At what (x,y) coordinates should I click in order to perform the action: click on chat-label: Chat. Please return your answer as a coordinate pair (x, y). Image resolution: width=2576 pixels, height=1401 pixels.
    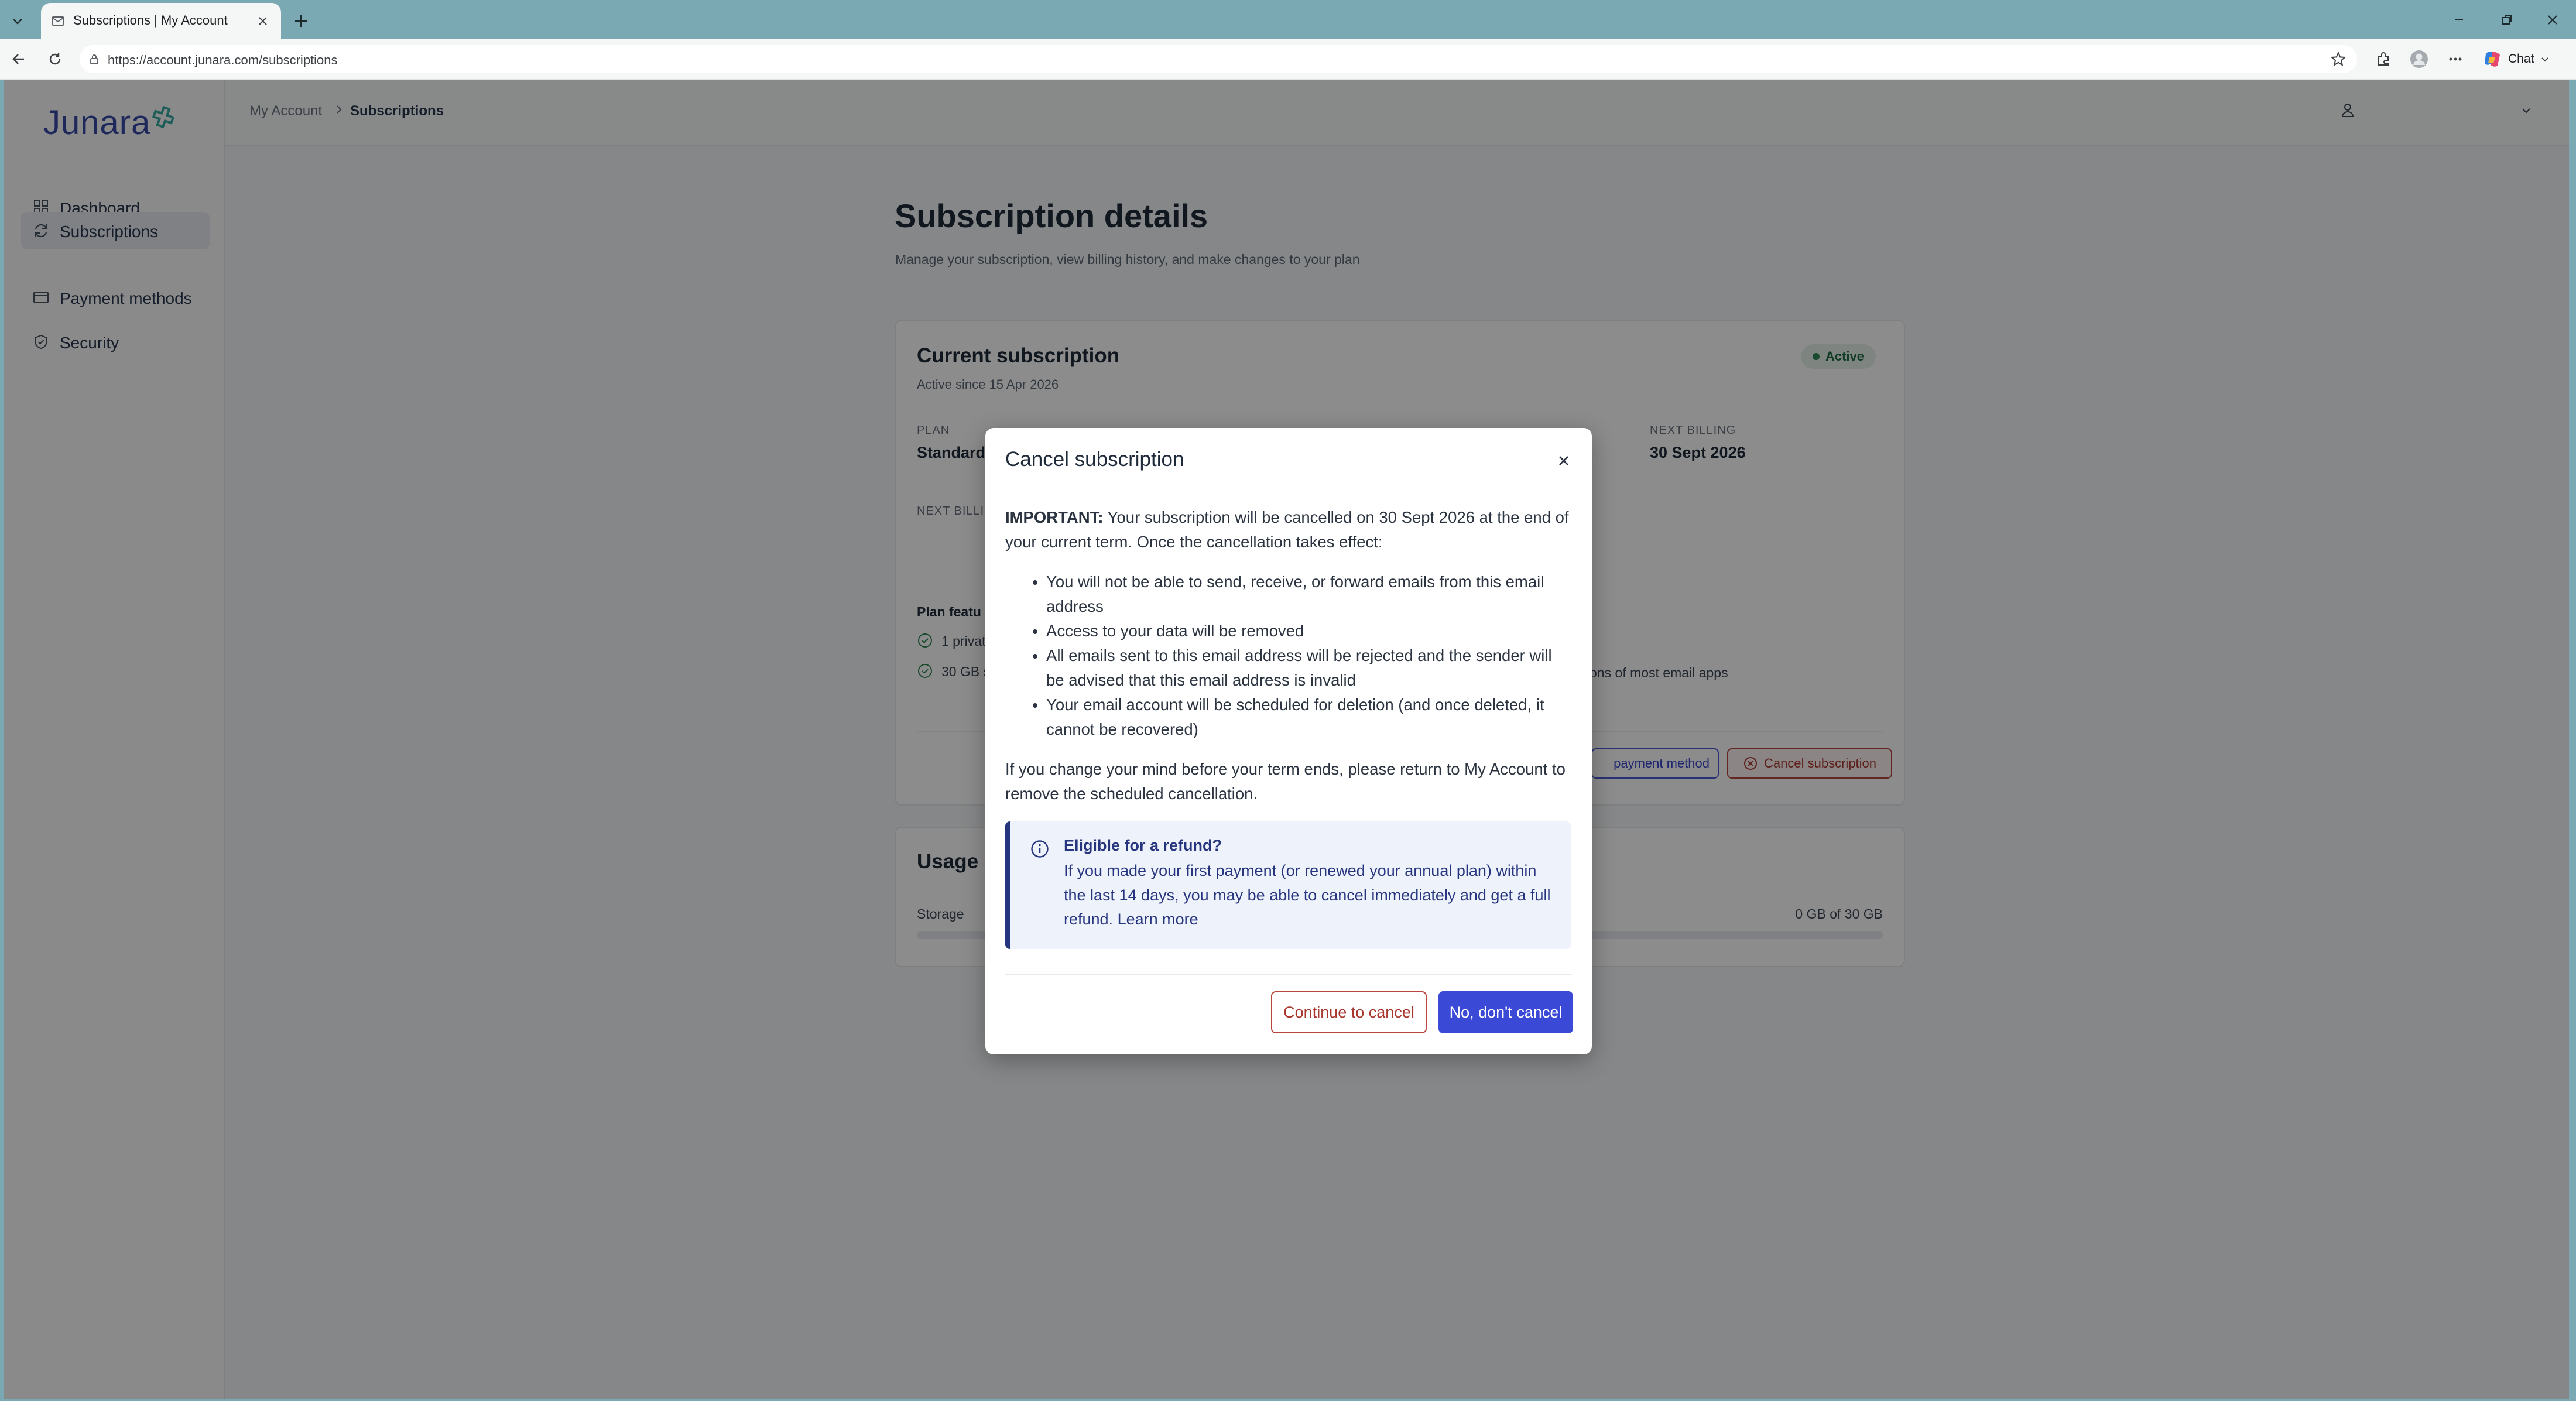
    Looking at the image, I should click on (2521, 59).